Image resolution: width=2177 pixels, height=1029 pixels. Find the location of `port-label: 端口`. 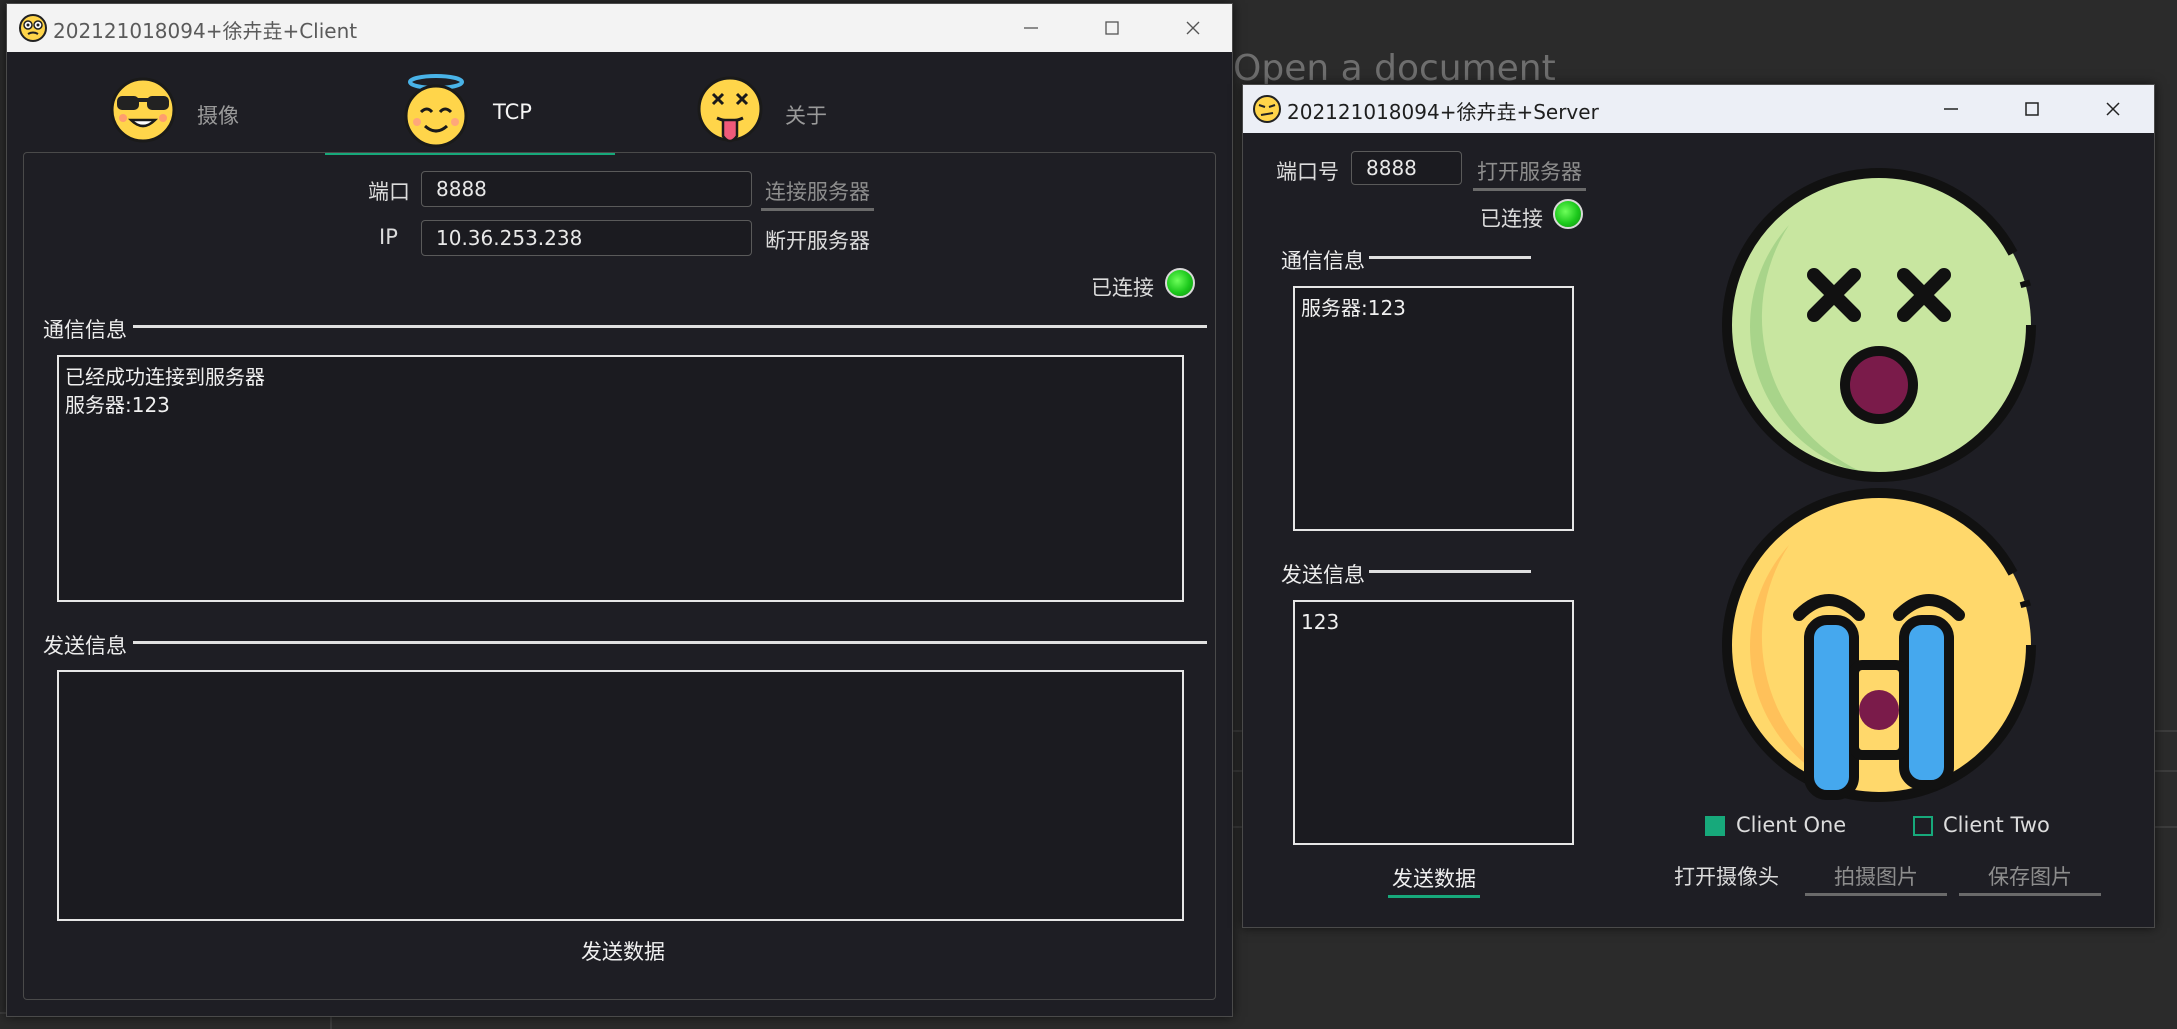

port-label: 端口 is located at coordinates (389, 192).